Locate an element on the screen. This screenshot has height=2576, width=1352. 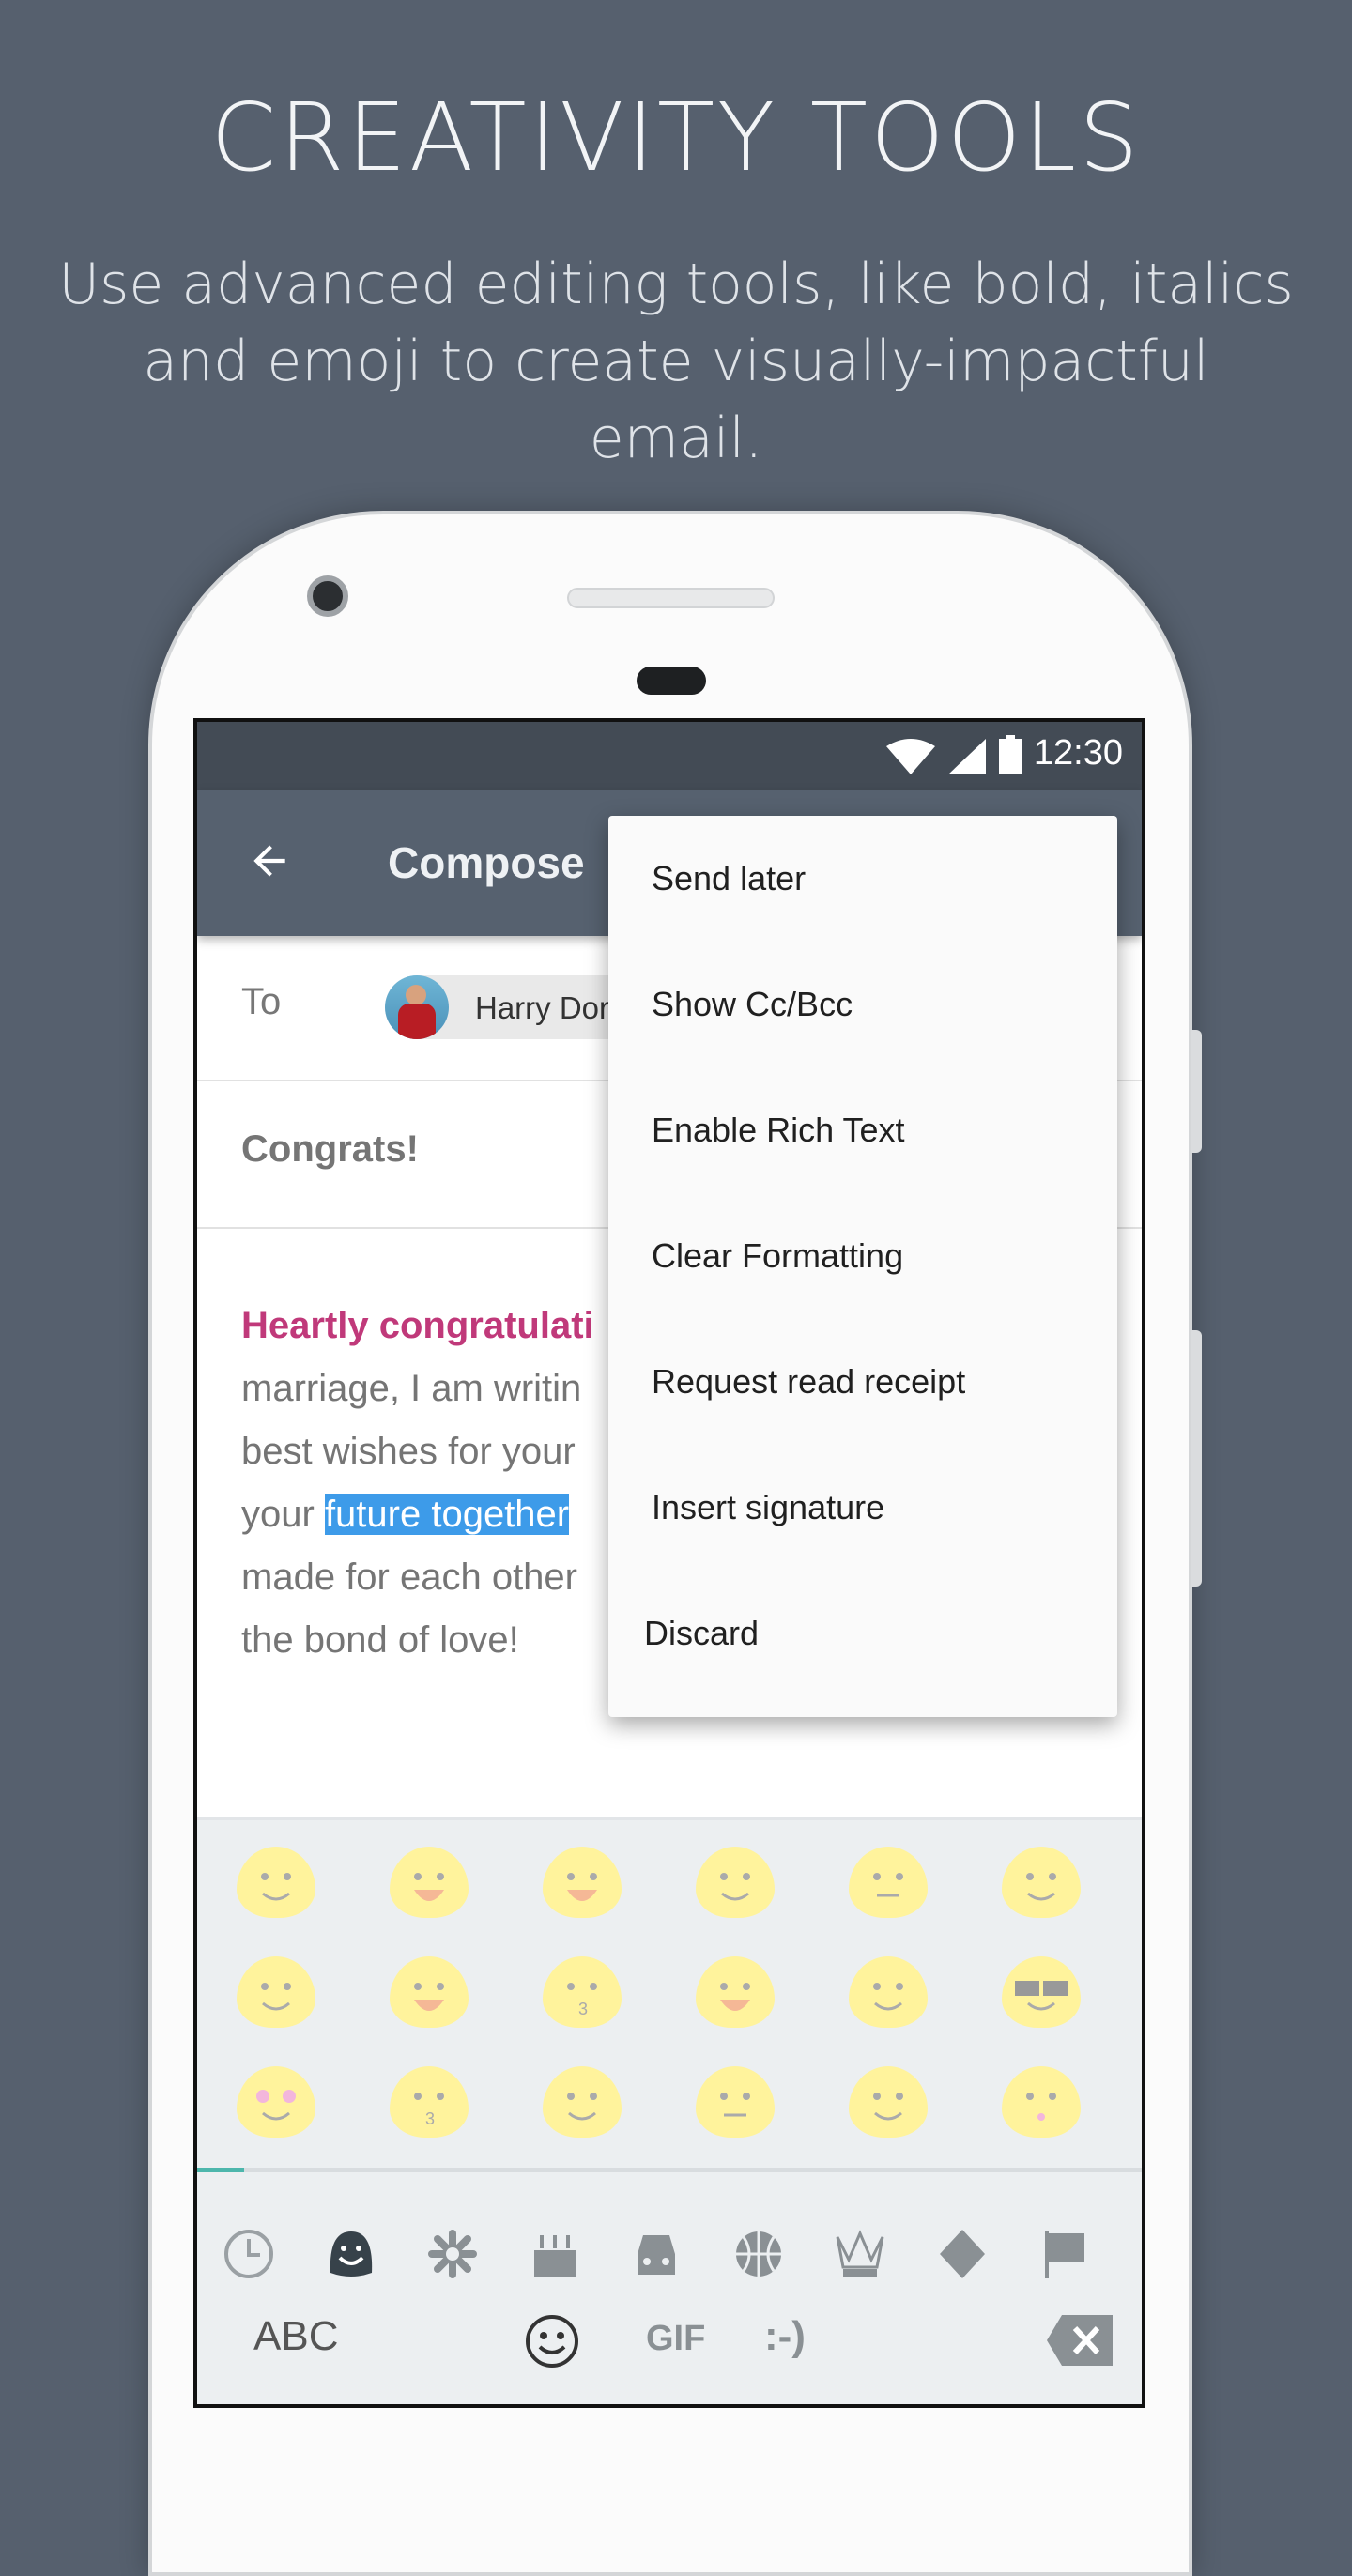
wifi-icon is located at coordinates (911, 756).